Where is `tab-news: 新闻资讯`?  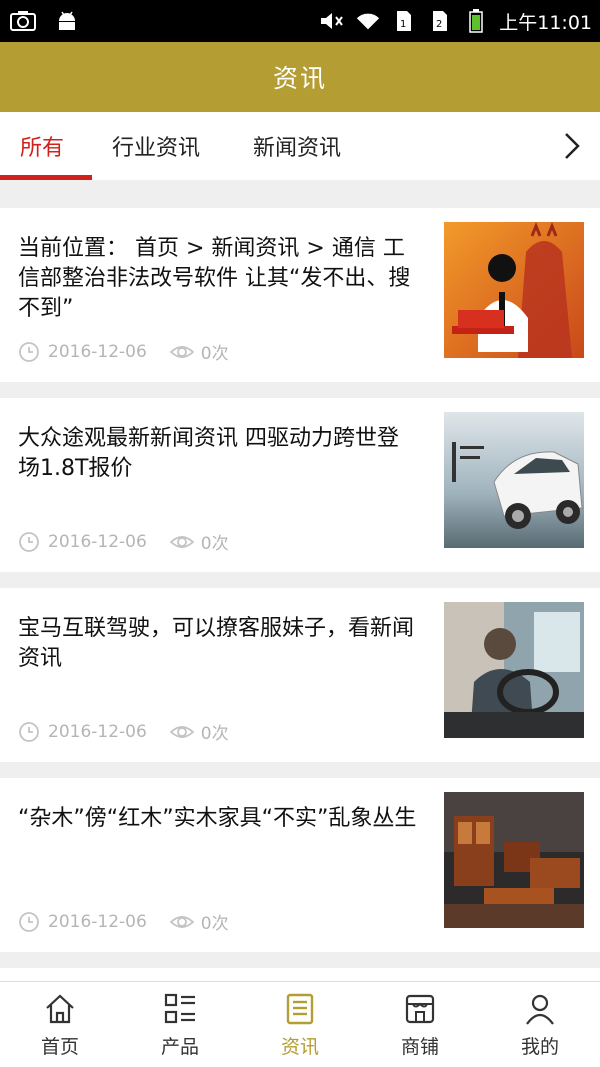 tab-news: 新闻资讯 is located at coordinates (297, 146).